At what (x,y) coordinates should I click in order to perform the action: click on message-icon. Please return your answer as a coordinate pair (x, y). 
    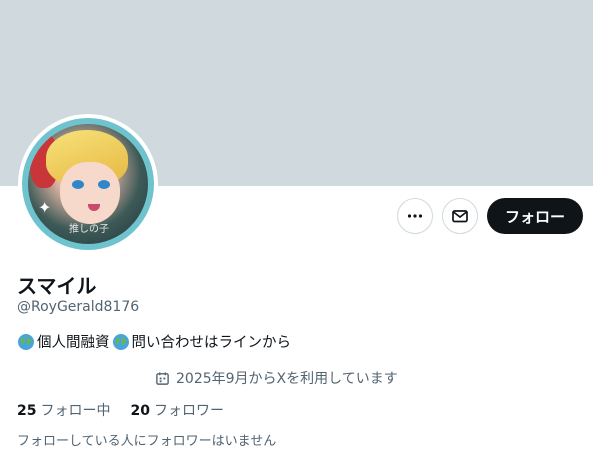
    Looking at the image, I should click on (460, 216).